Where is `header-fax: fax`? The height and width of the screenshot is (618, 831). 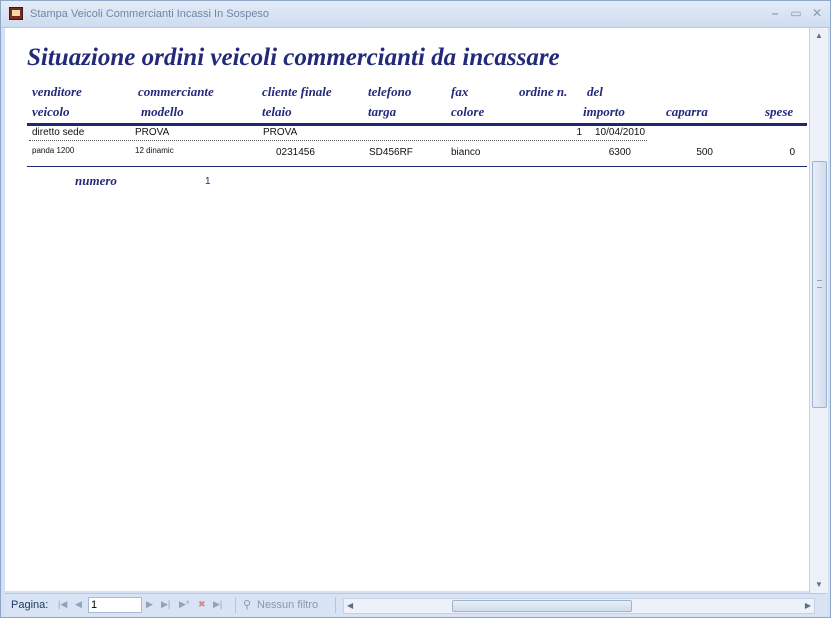
header-fax: fax is located at coordinates (460, 91).